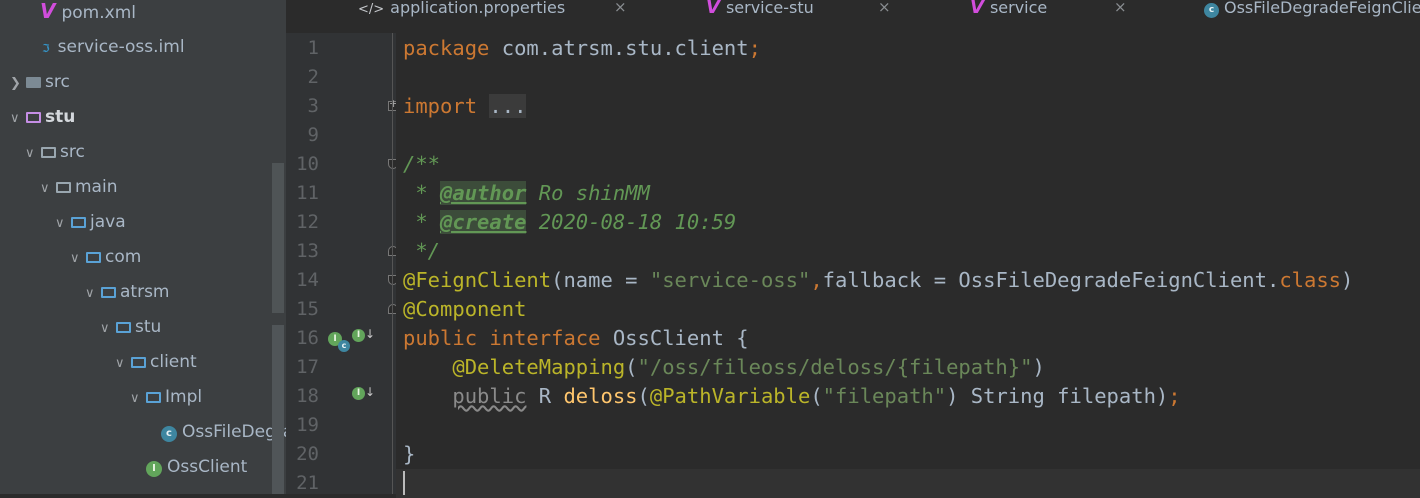 The height and width of the screenshot is (498, 1420). Describe the element at coordinates (33, 117) in the screenshot. I see `module-folder-icon` at that location.